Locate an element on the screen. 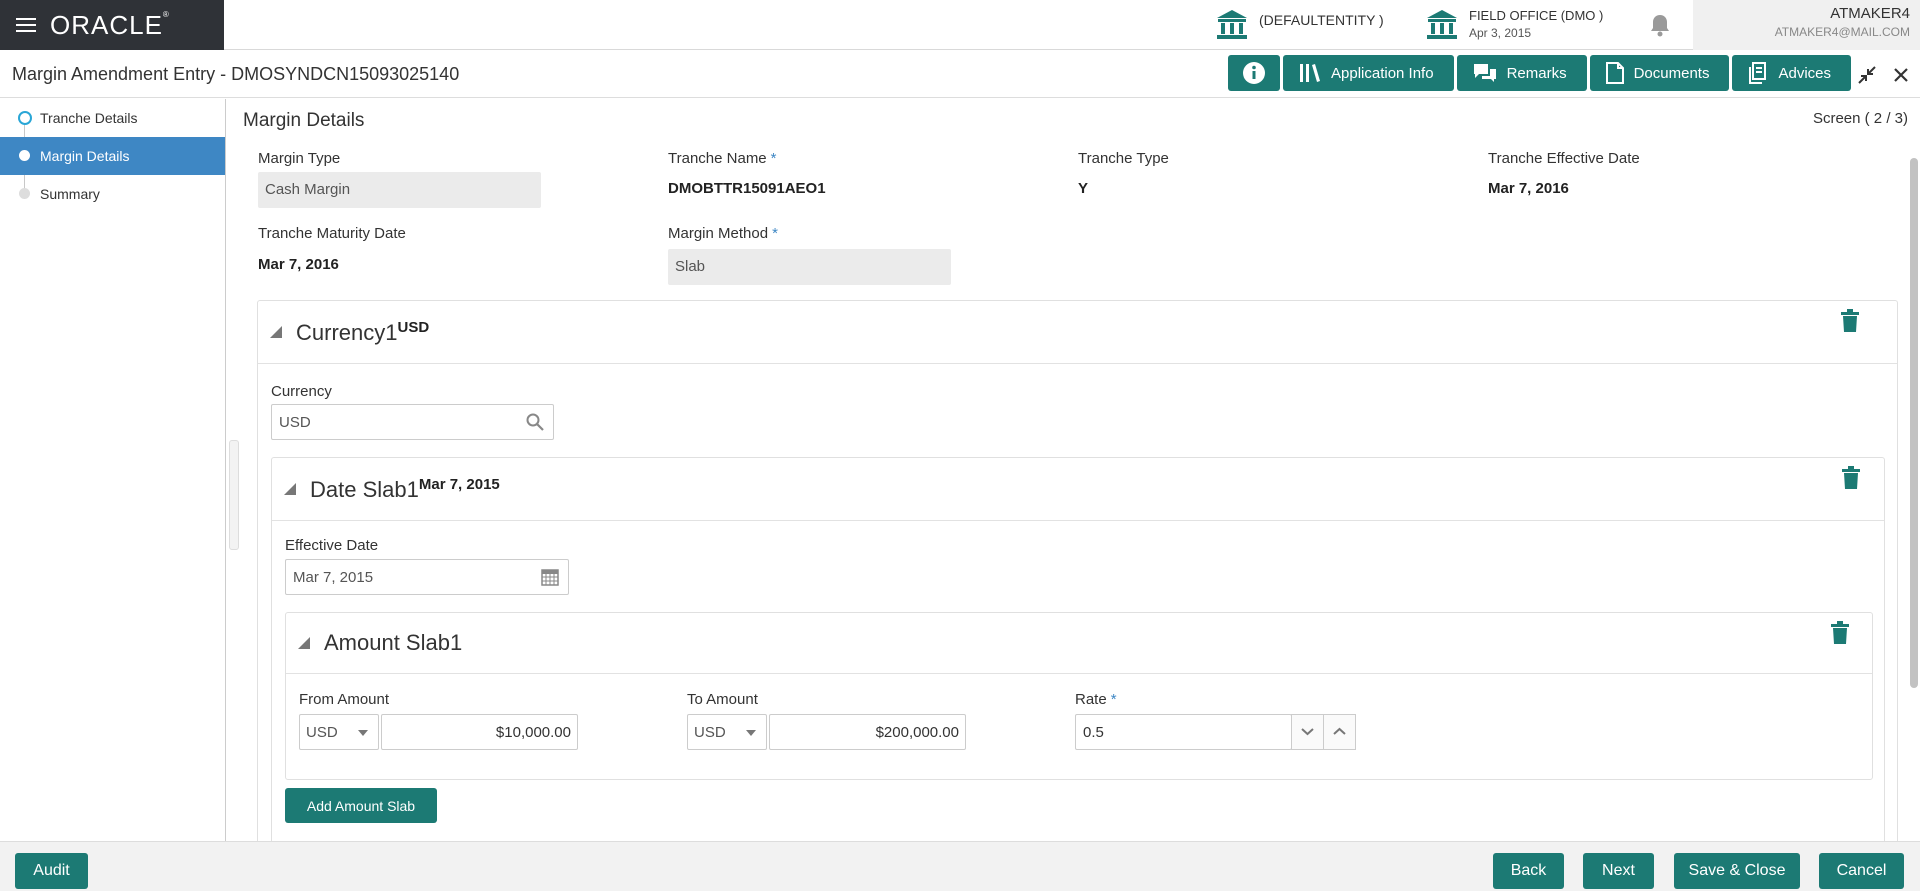 The image size is (1920, 891). user-menu: ATMAKER4 ATMAKER4@MAIL.COM is located at coordinates (1806, 25).